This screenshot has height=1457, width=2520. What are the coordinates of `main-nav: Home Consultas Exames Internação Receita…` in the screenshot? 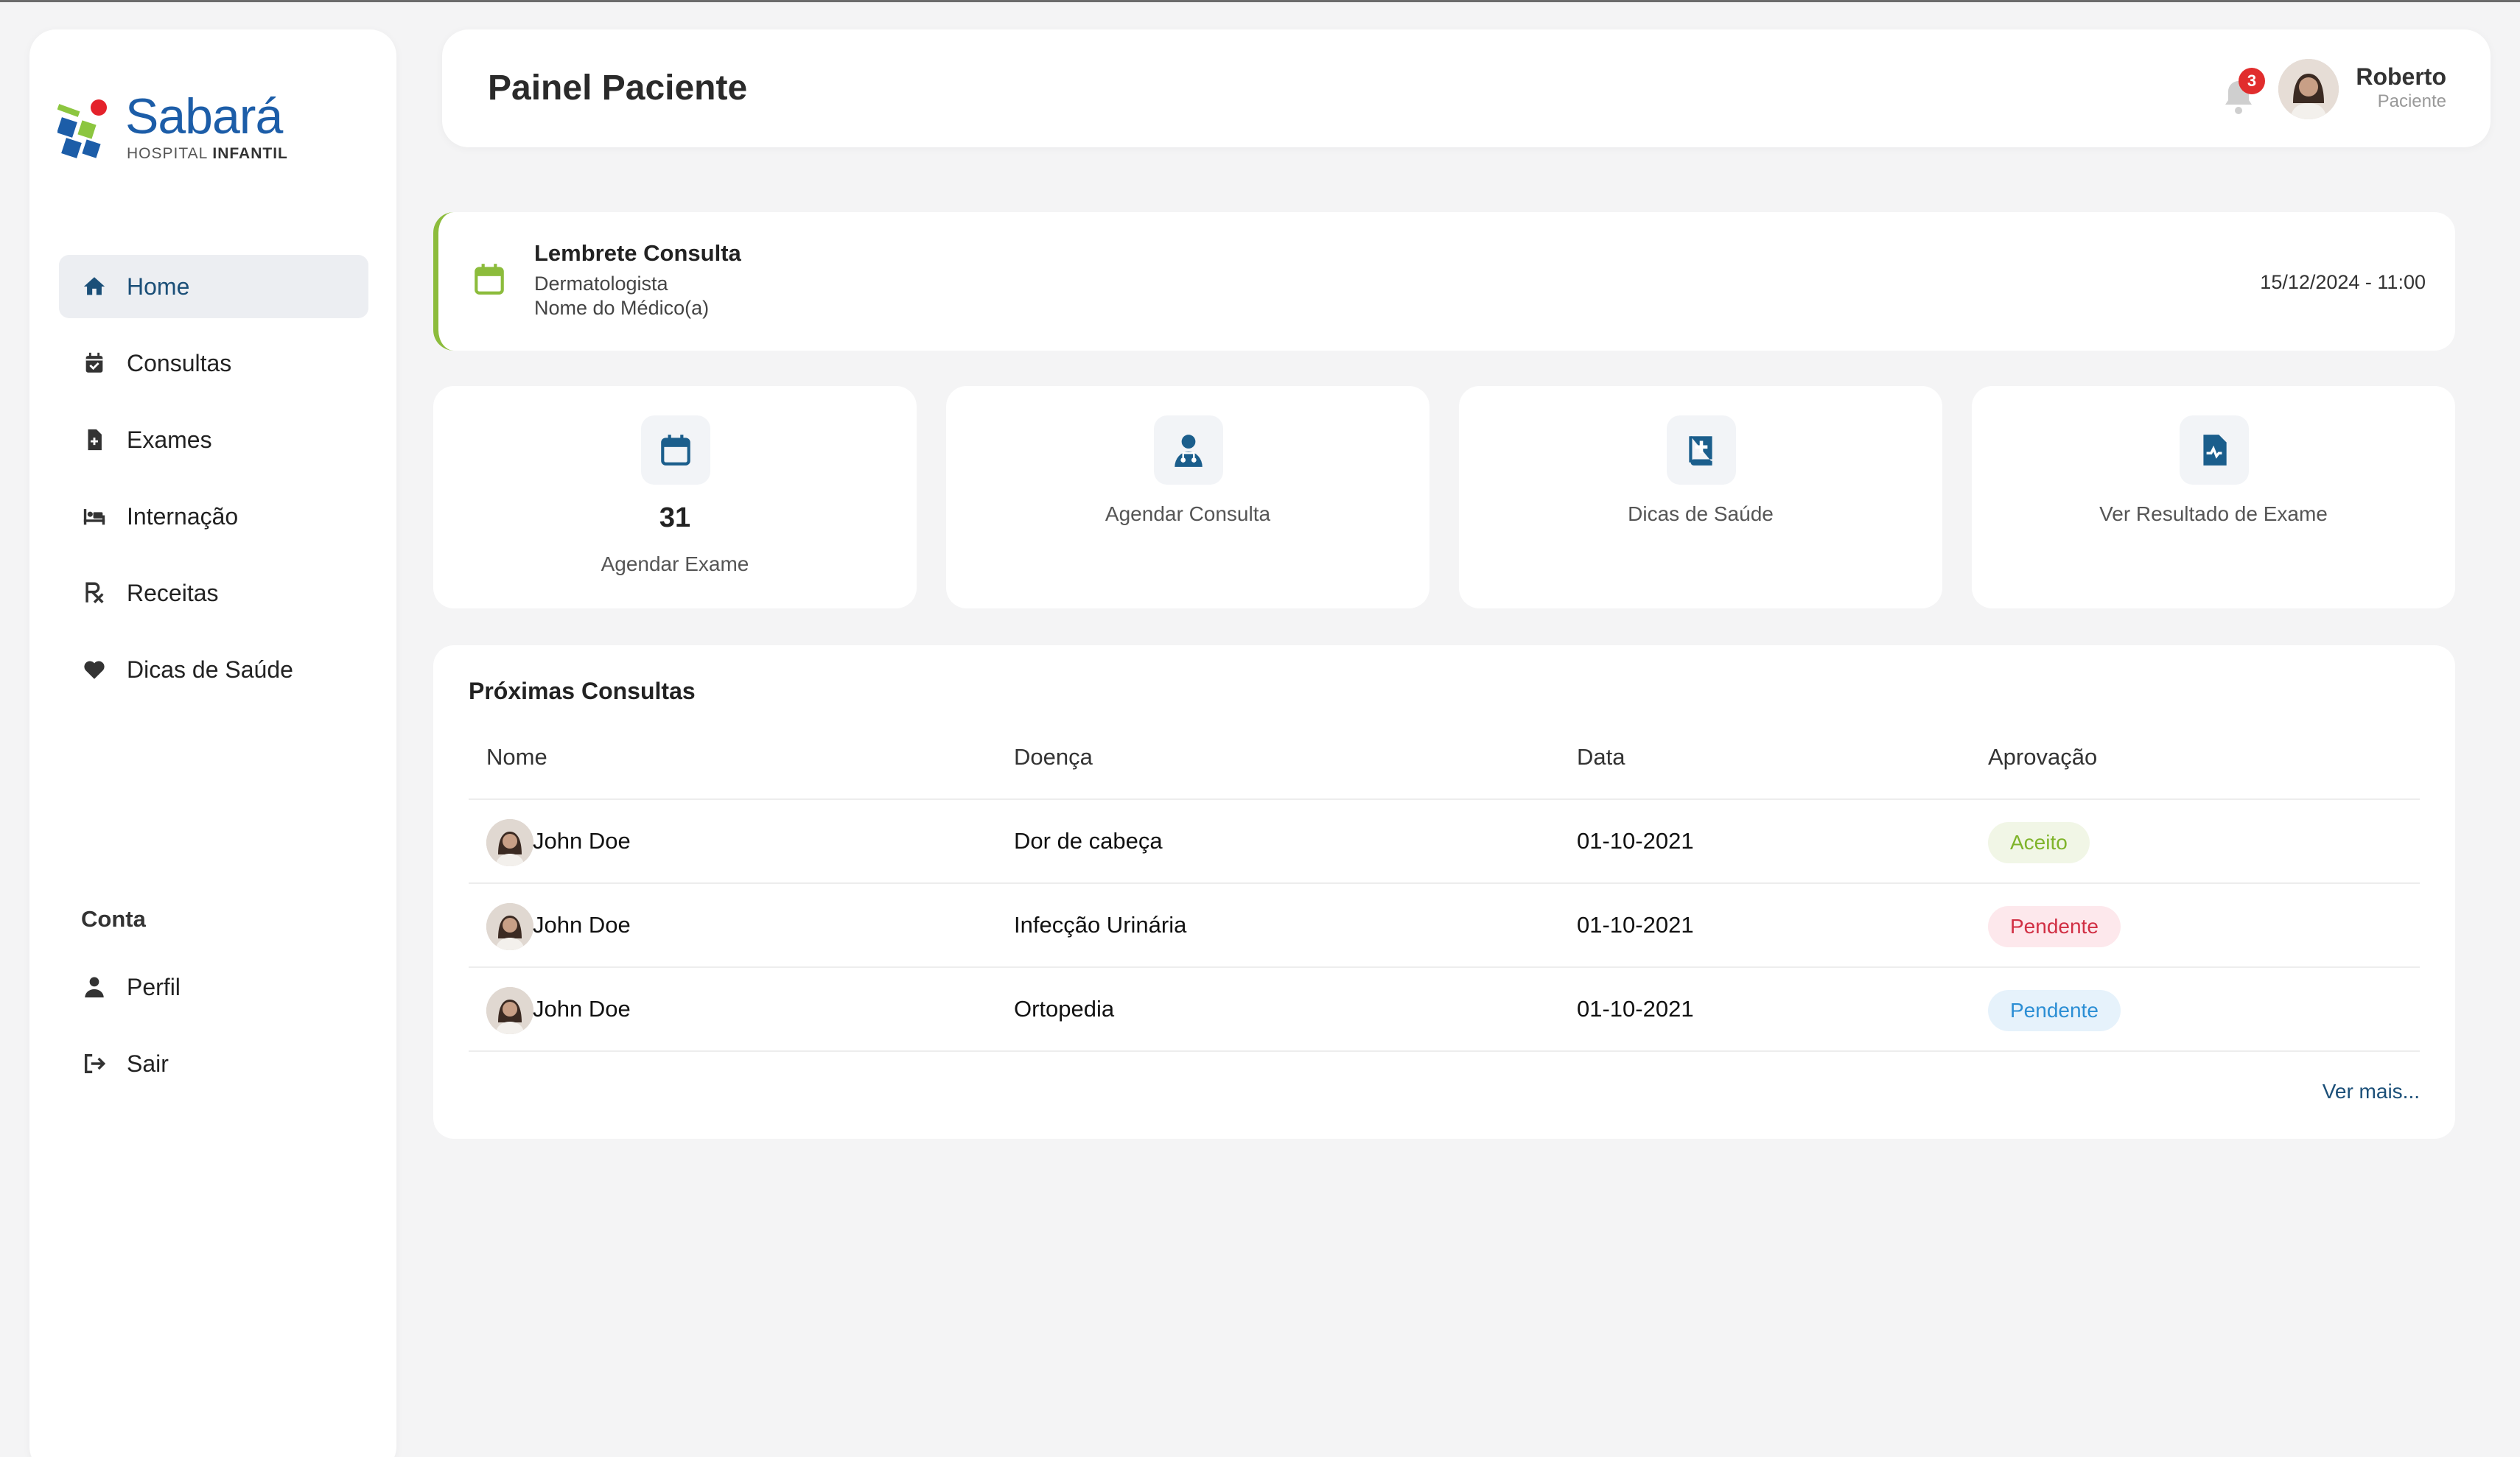 It's located at (213, 485).